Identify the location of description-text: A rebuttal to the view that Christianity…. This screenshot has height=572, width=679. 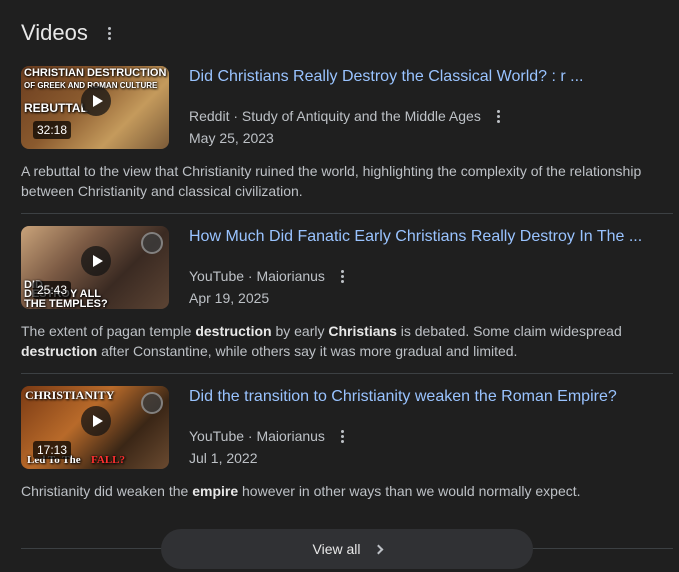
(331, 181).